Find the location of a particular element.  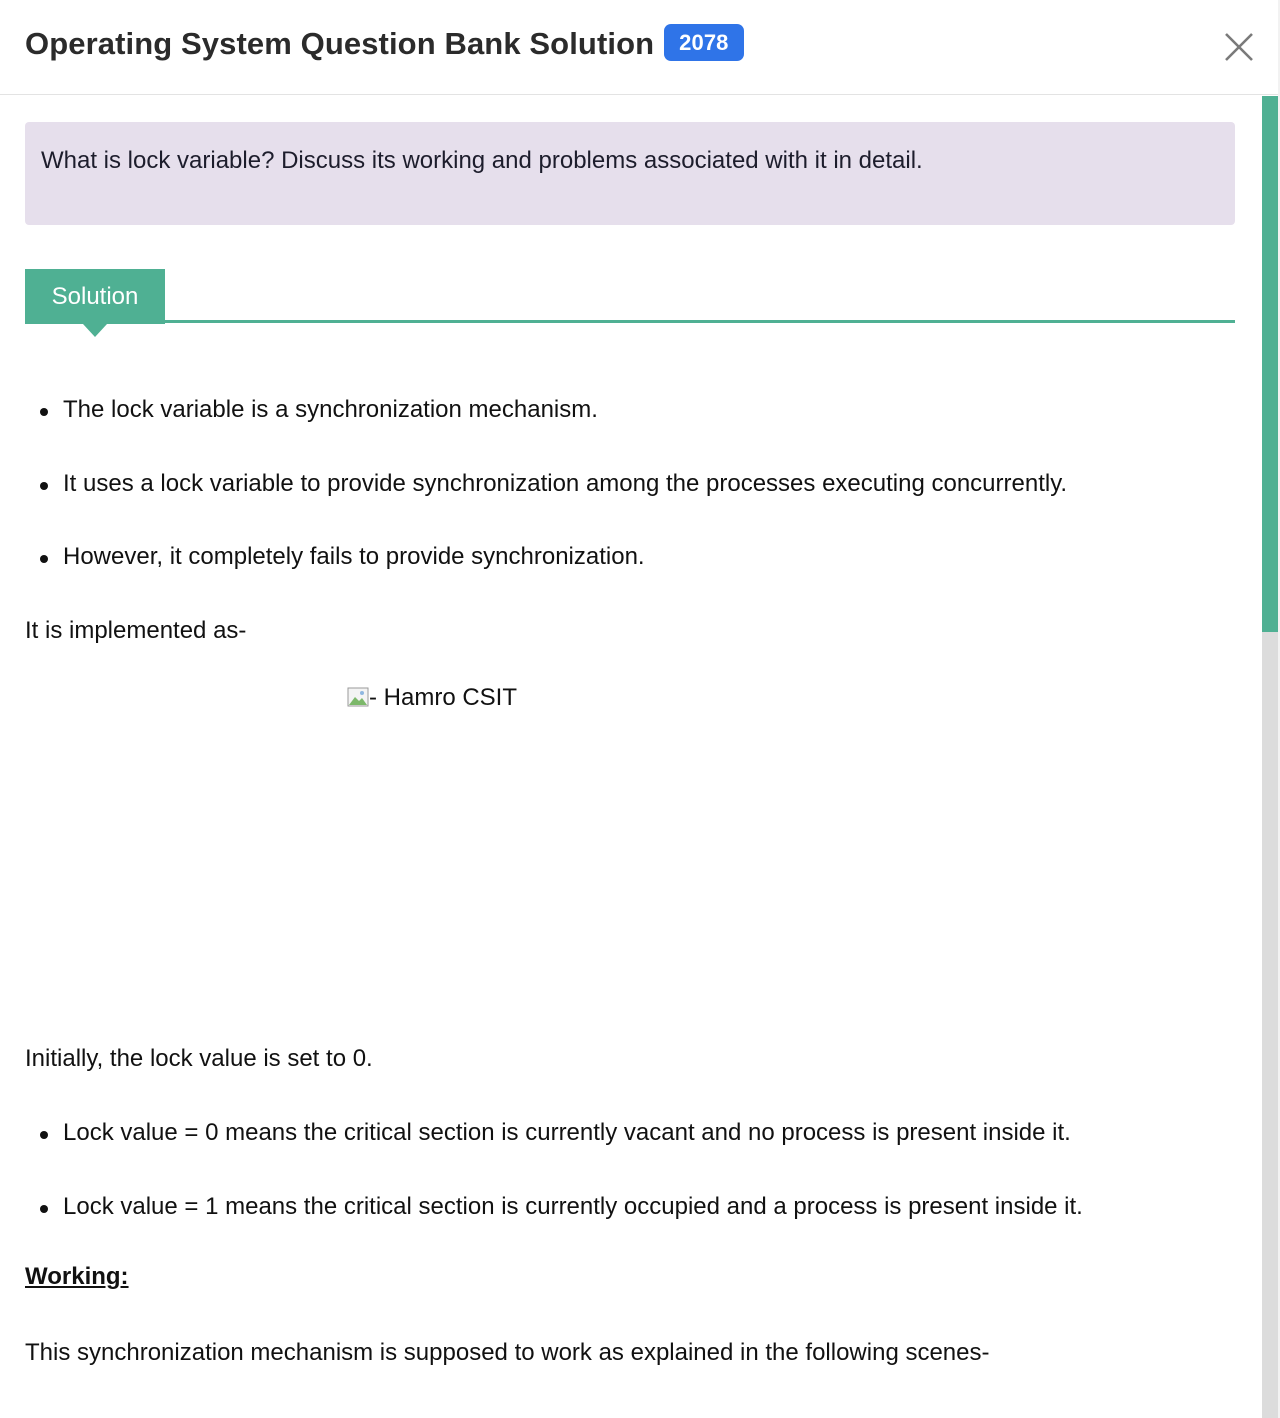

scrollbar is located at coordinates (1270, 757).